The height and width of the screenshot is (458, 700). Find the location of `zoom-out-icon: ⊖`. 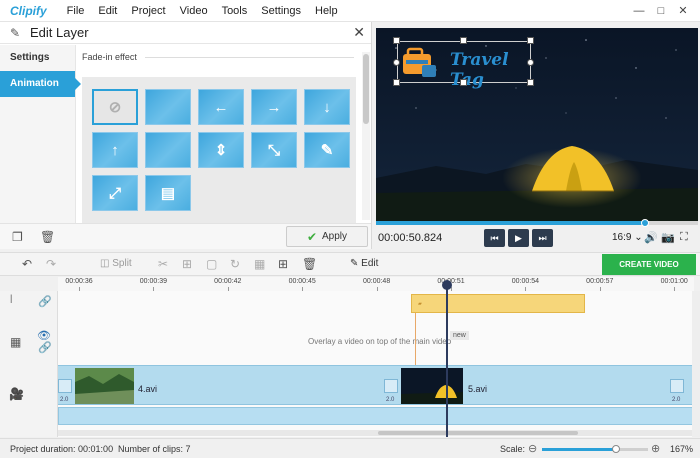

zoom-out-icon: ⊖ is located at coordinates (532, 448).